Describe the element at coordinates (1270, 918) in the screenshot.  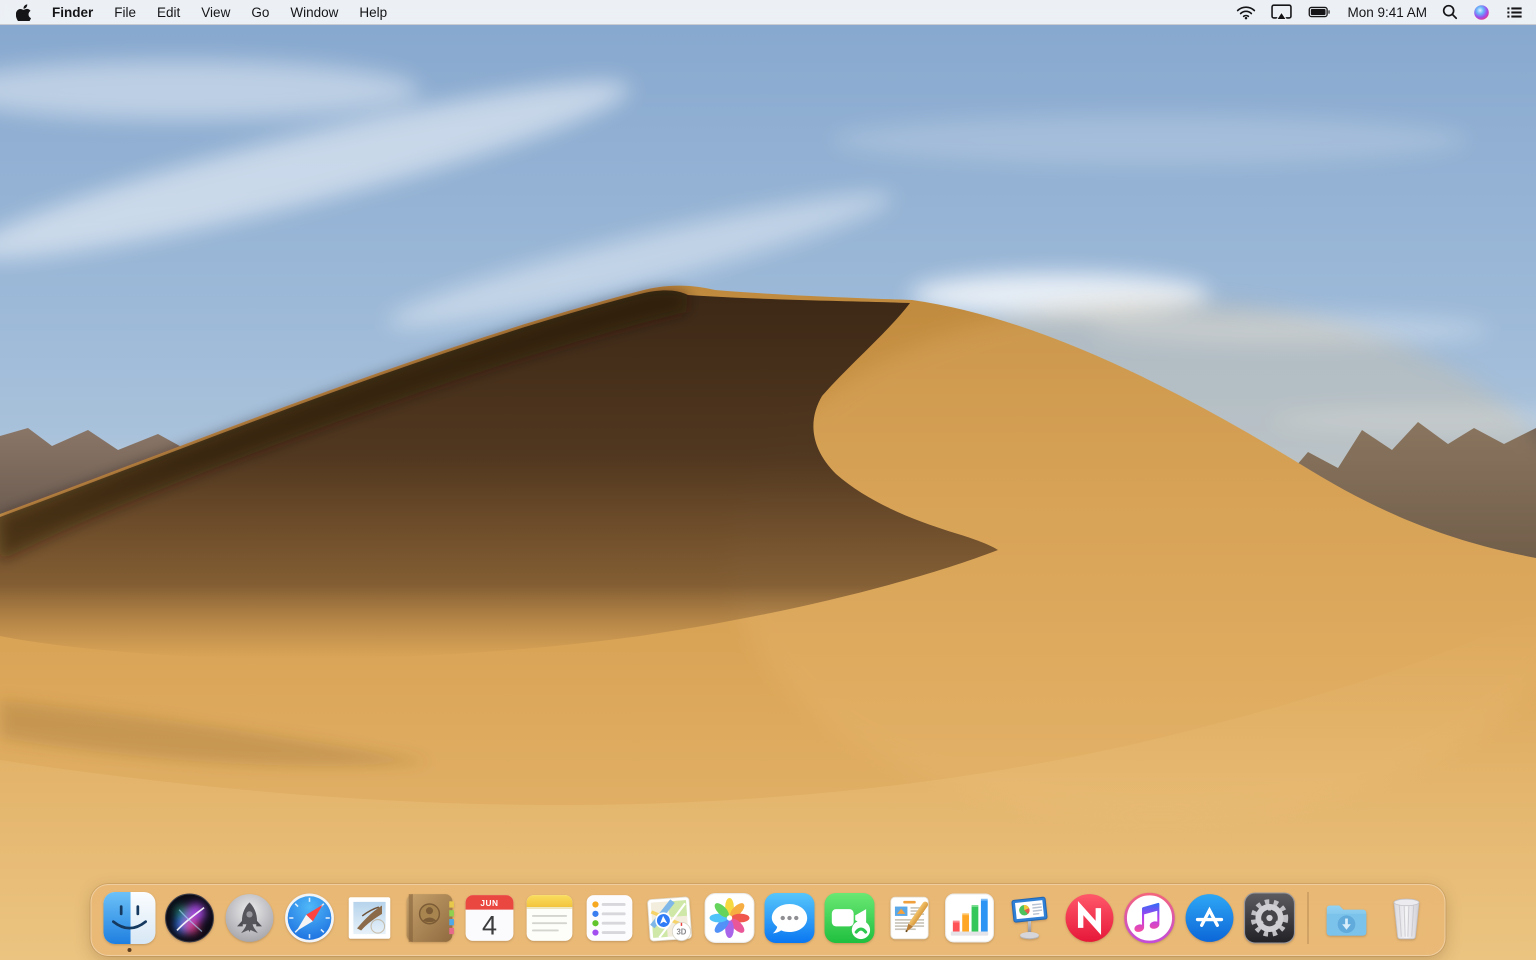
I see `dock-item-system-preferences` at that location.